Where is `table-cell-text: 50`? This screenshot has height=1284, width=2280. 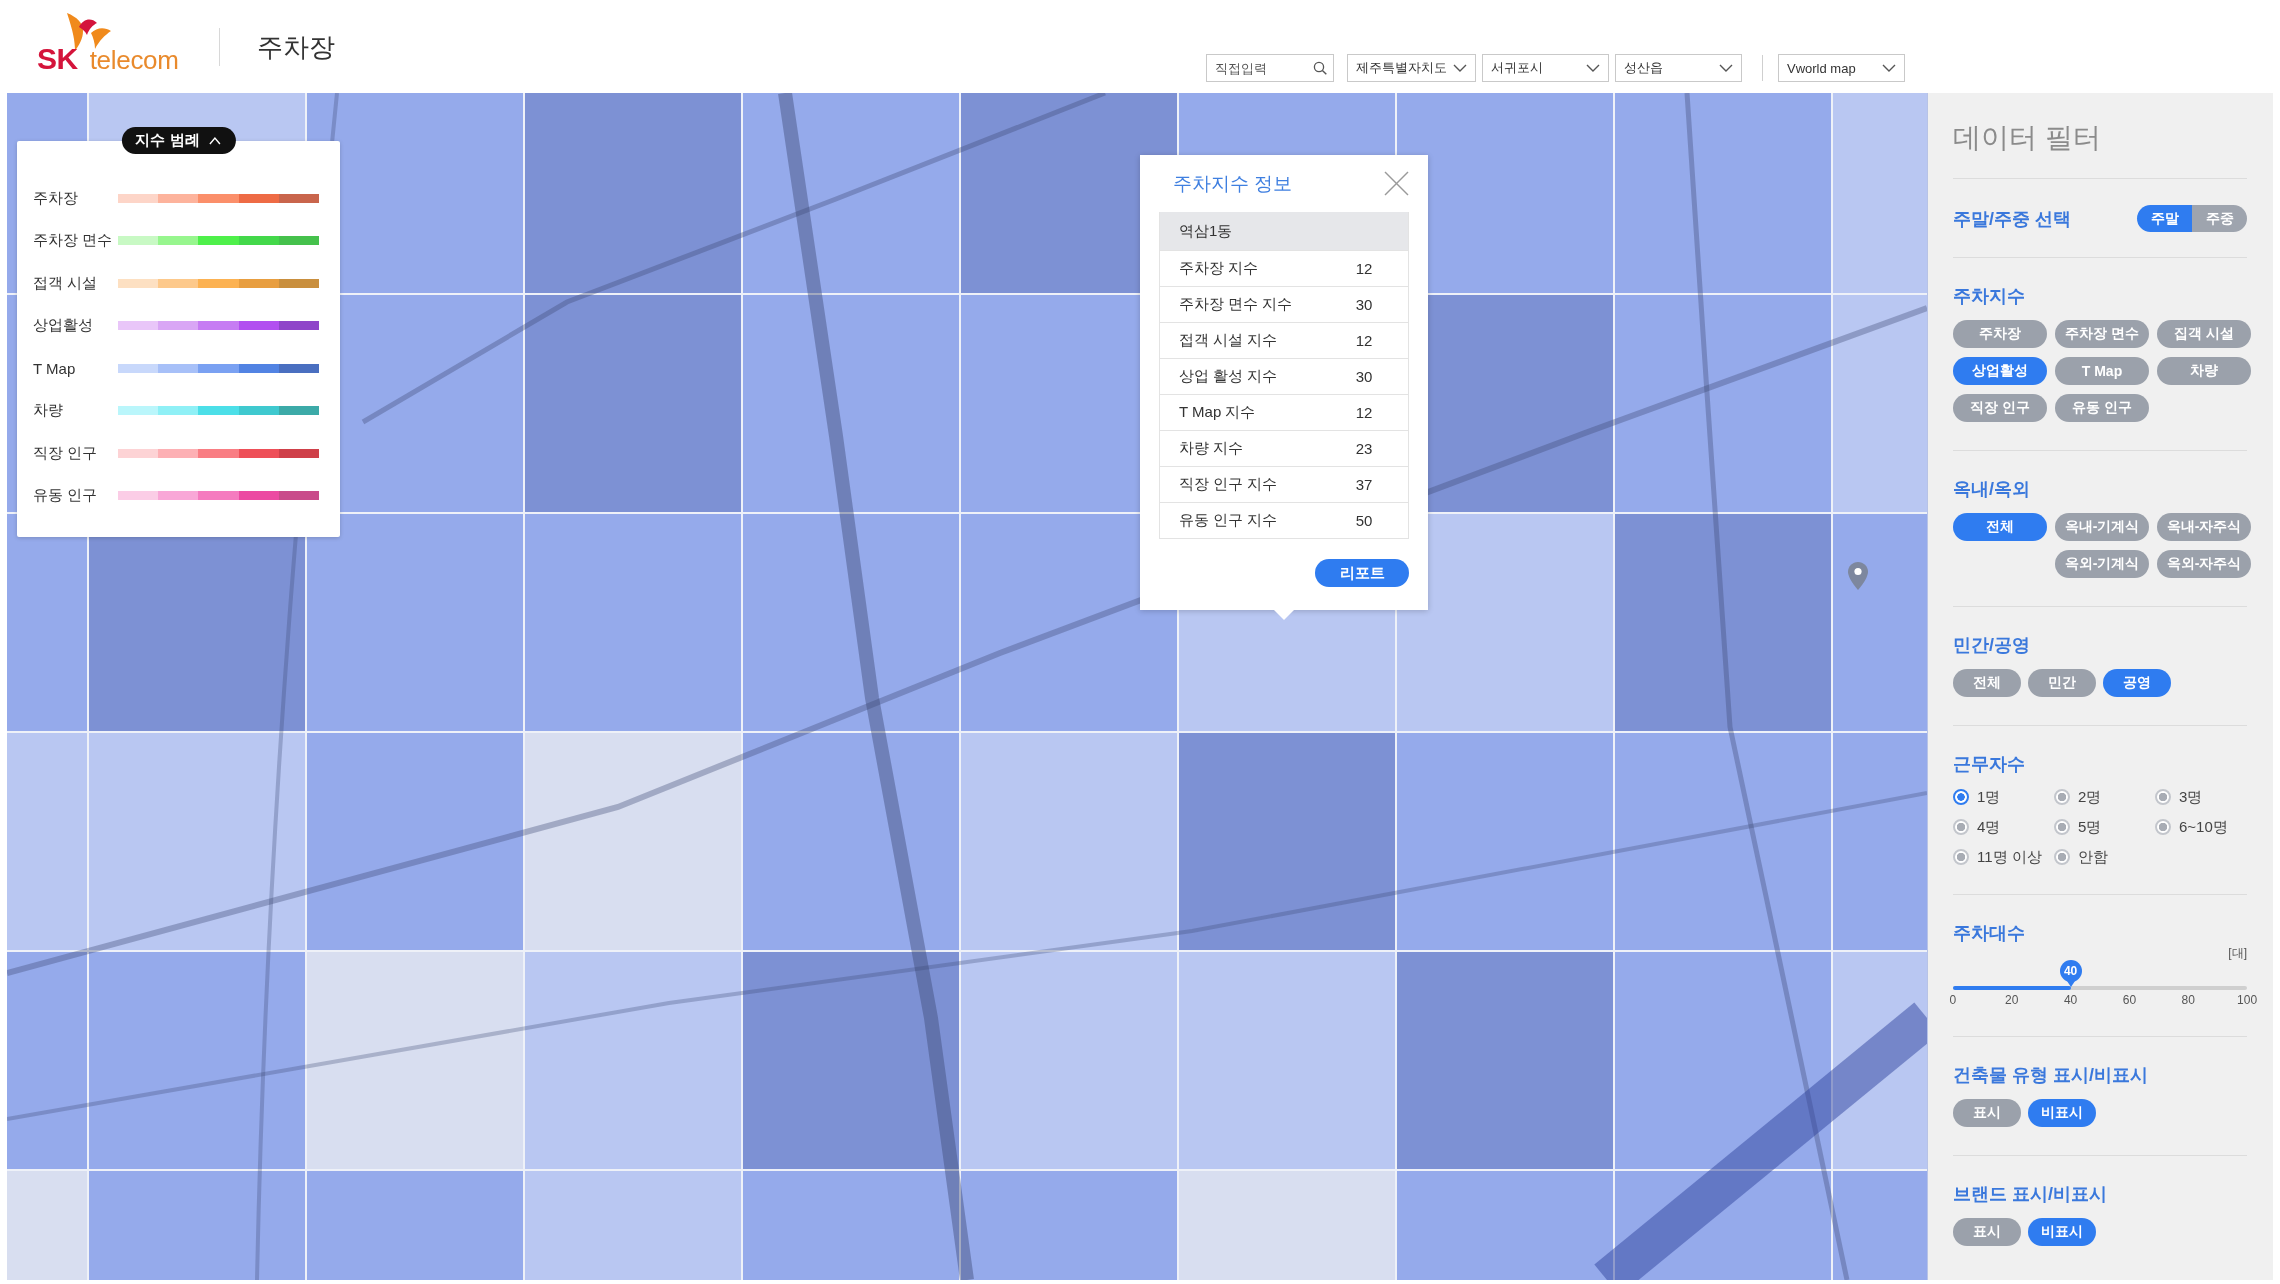
table-cell-text: 50 is located at coordinates (1364, 520).